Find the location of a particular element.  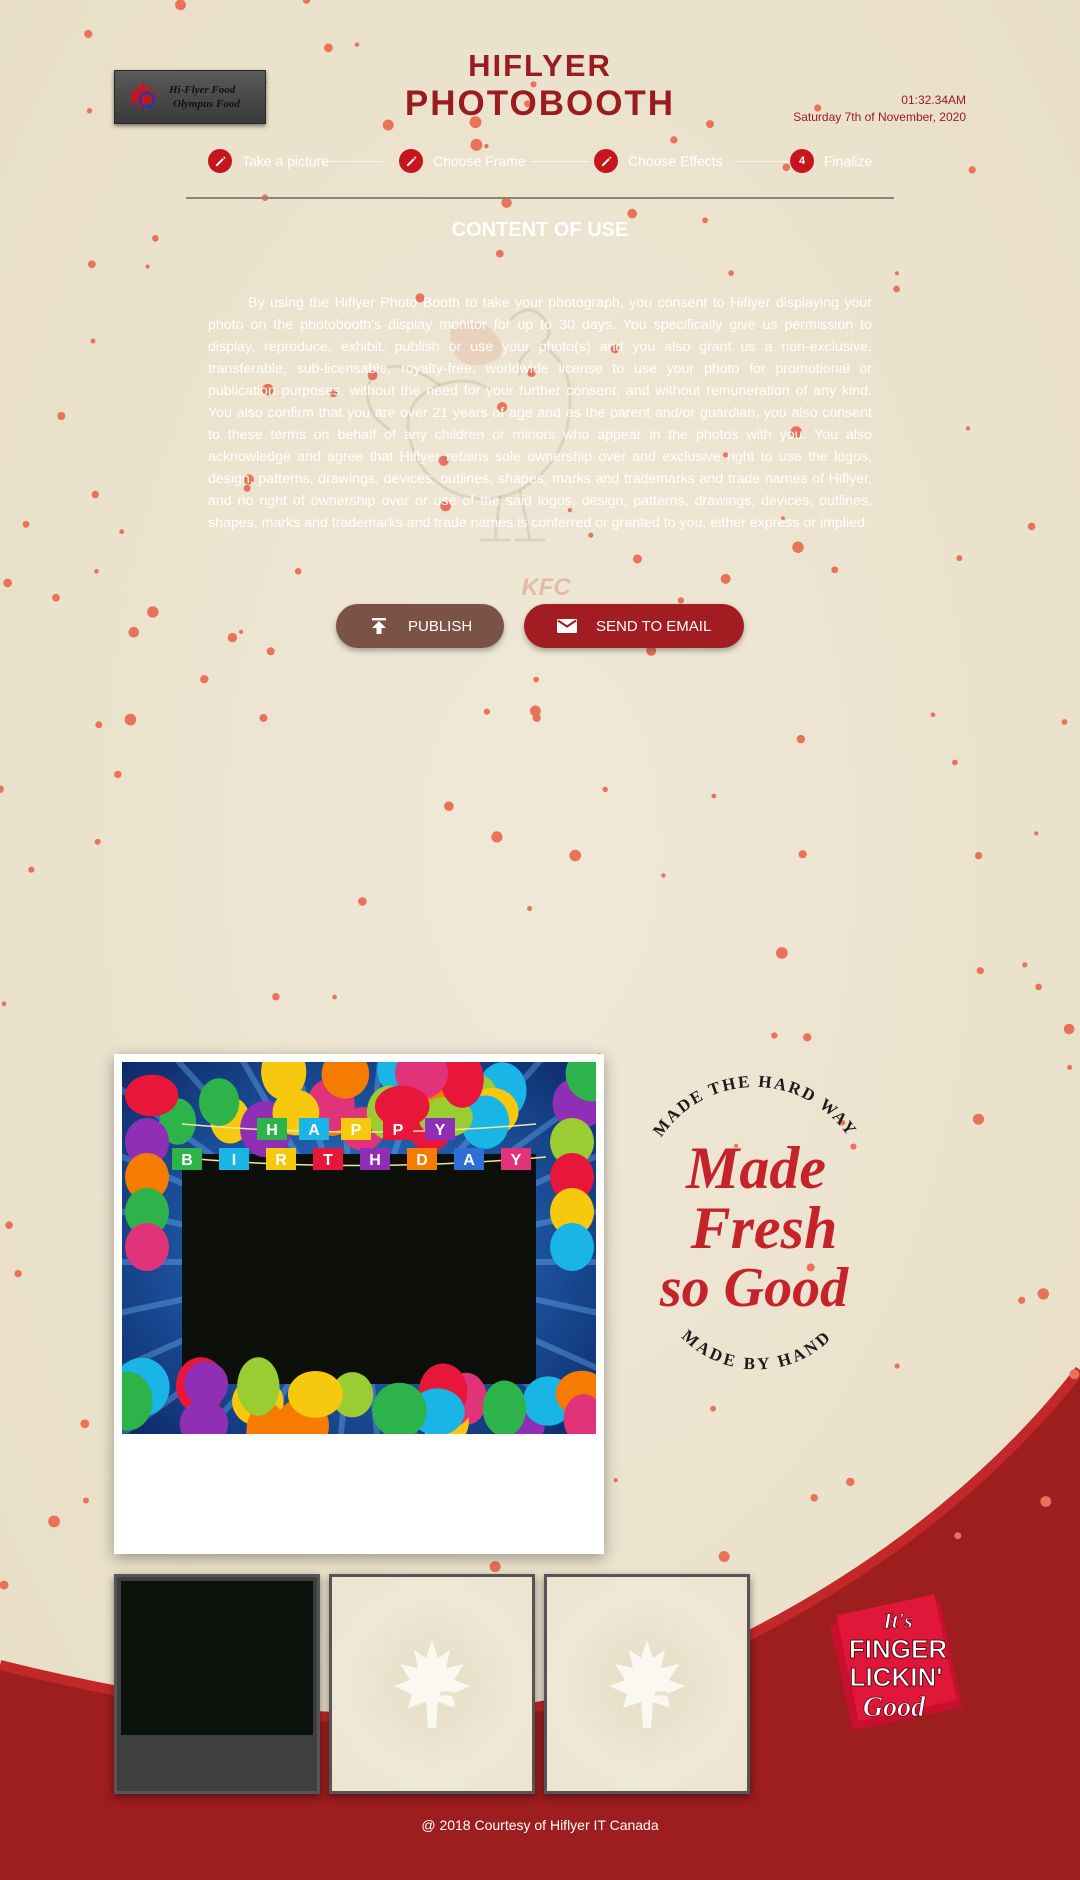

company-logo: Hi-Flyer Food Olympus Food is located at coordinates (190, 97).